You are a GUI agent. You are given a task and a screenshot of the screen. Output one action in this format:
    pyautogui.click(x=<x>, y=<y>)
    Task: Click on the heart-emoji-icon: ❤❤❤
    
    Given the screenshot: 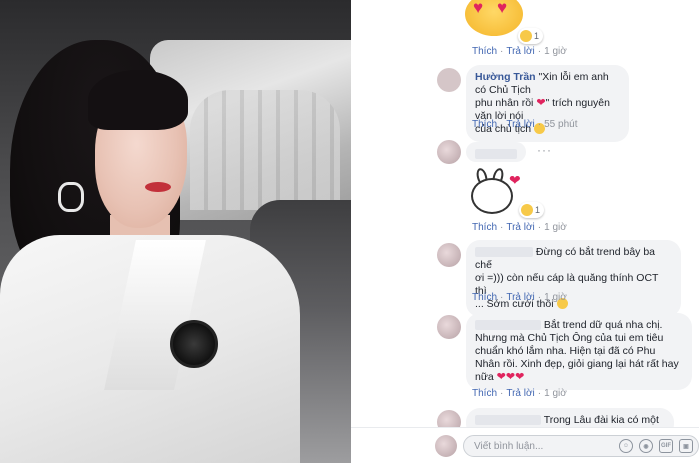 What is the action you would take?
    pyautogui.click(x=510, y=377)
    